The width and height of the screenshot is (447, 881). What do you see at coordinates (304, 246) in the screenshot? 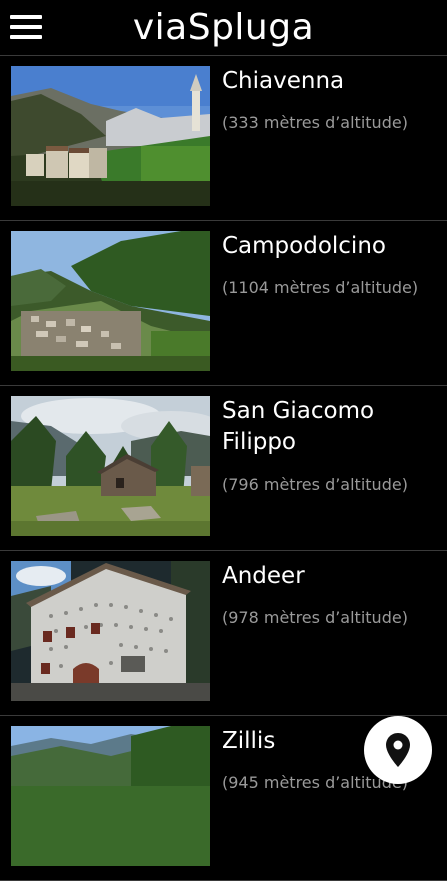
I see `place-name: Campodolcino` at bounding box center [304, 246].